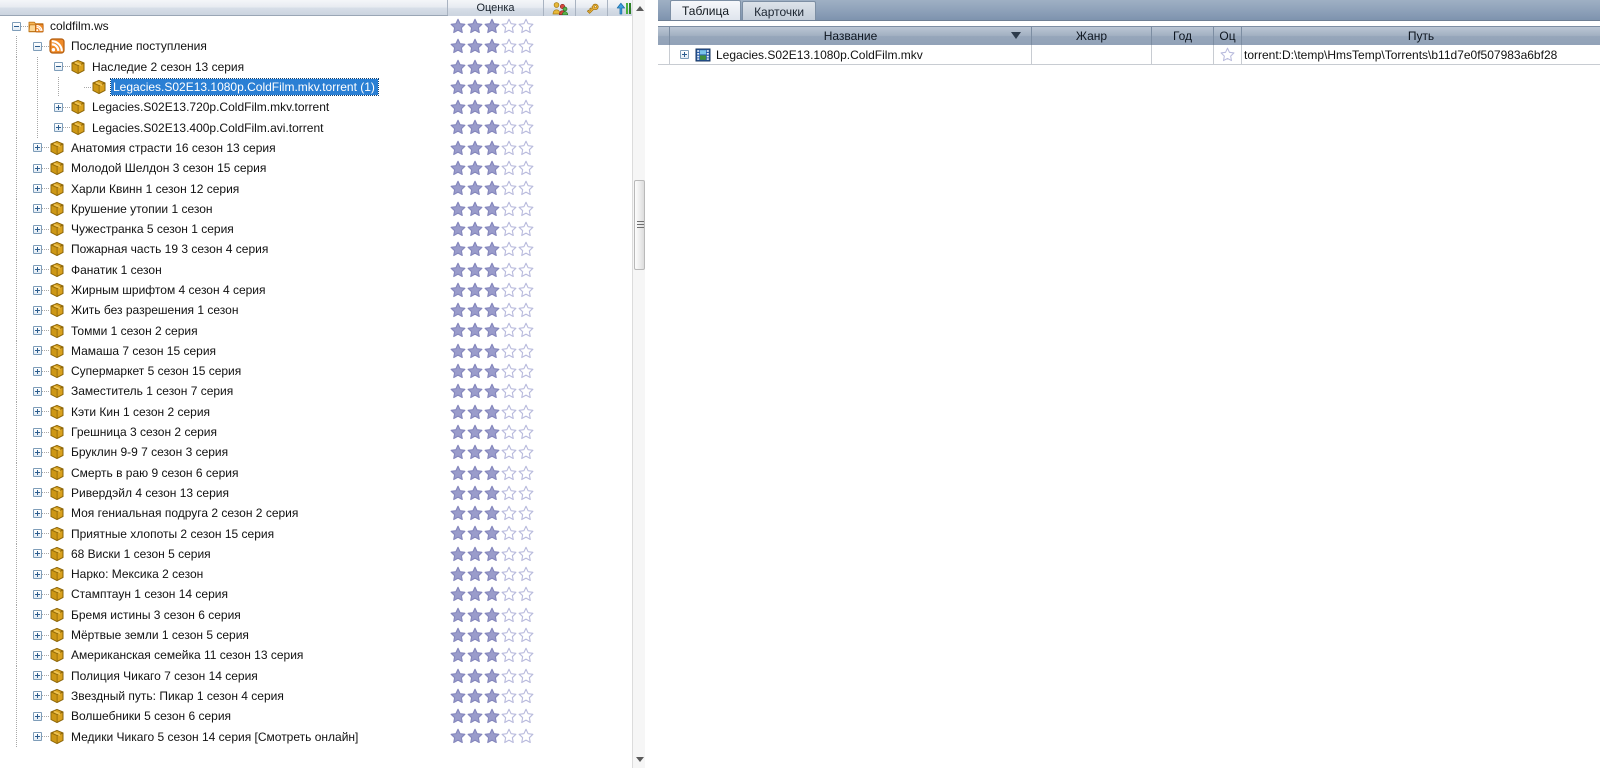  I want to click on tree-item-19: Кэти Кин 1 сезон 2 серия, so click(315, 411).